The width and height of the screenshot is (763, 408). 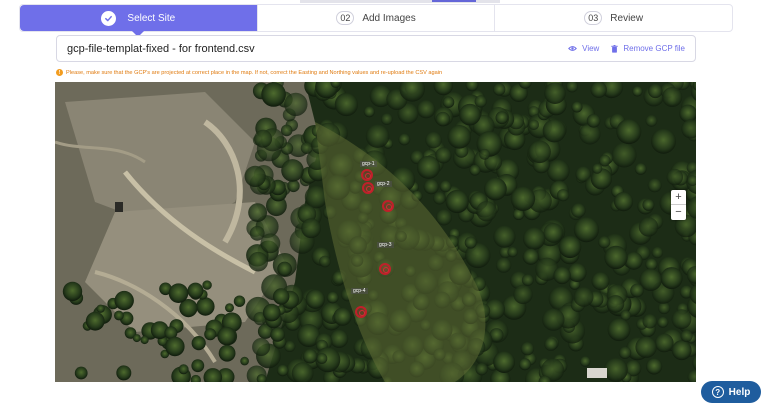 I want to click on header-clipped, so click(x=400, y=1).